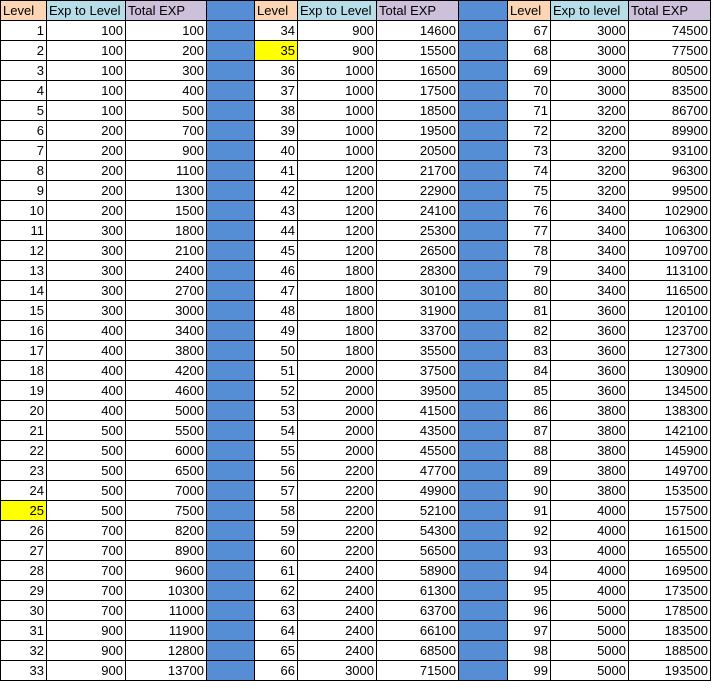 The width and height of the screenshot is (714, 689). Describe the element at coordinates (166, 30) in the screenshot. I see `total-exp-cell: 100` at that location.